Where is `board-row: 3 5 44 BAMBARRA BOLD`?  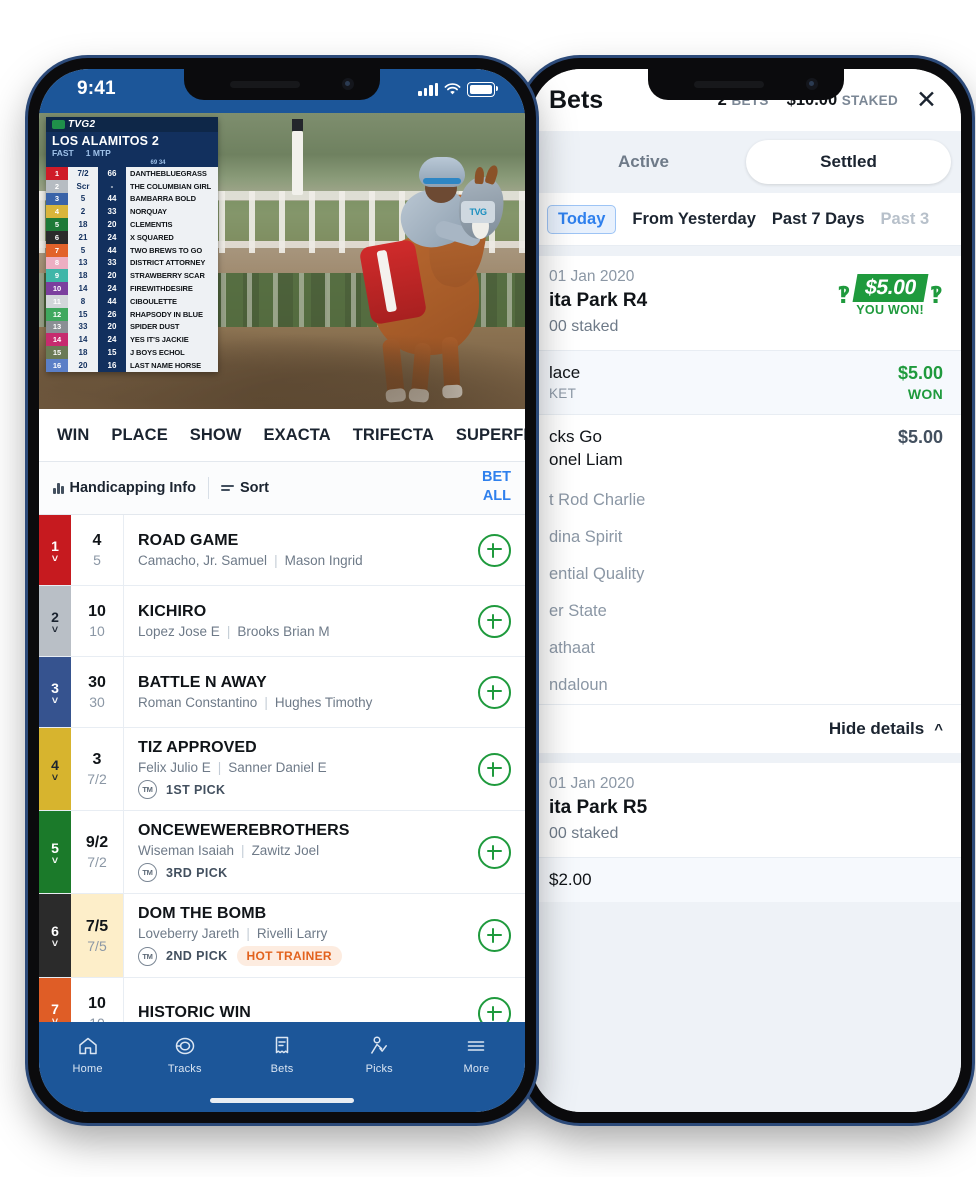
board-row: 3 5 44 BAMBARRA BOLD is located at coordinates (132, 199).